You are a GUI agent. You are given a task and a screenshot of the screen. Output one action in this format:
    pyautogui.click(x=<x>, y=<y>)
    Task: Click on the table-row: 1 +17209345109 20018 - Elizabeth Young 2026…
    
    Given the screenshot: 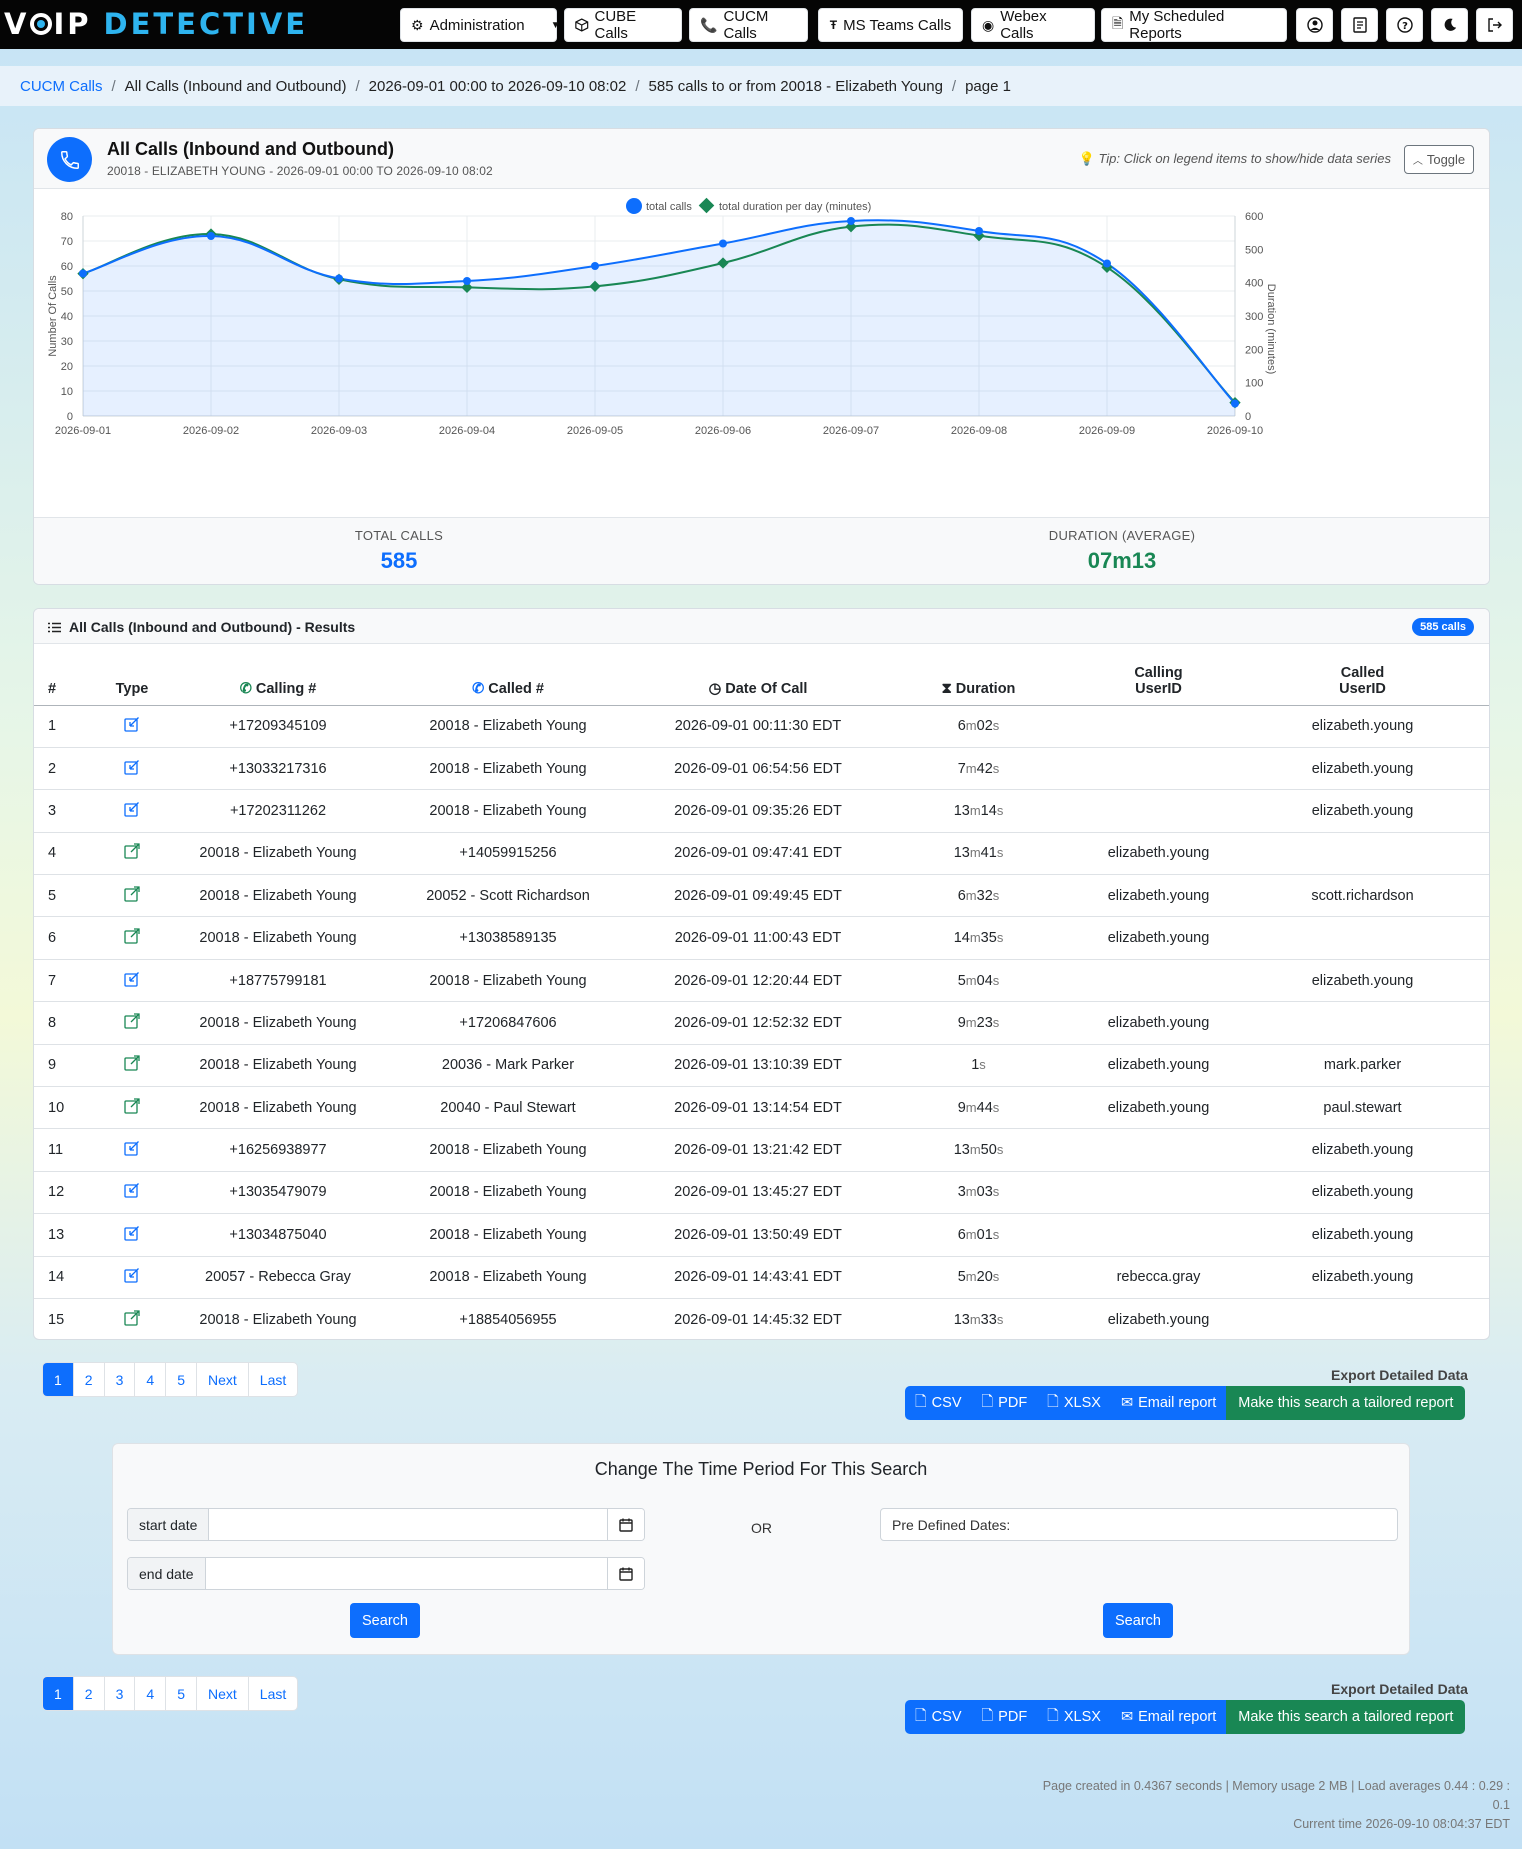 What is the action you would take?
    pyautogui.click(x=761, y=726)
    